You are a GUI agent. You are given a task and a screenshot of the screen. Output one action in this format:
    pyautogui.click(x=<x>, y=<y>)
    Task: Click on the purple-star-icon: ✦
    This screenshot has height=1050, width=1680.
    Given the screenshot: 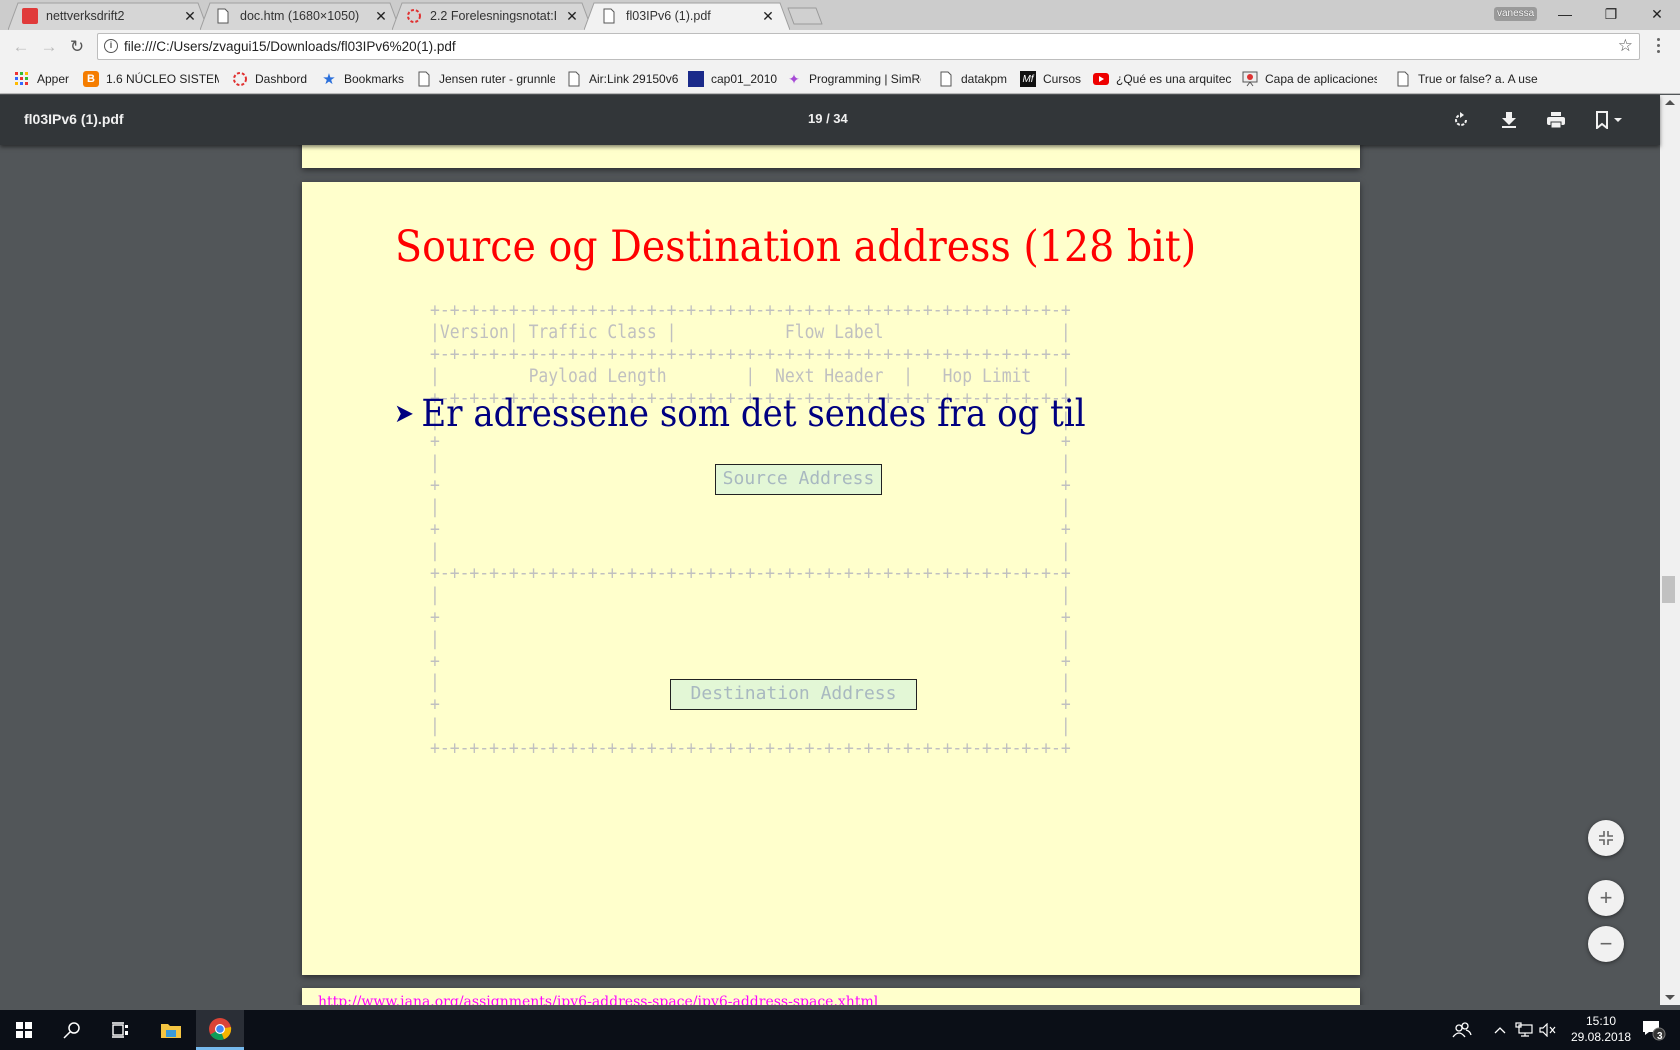 What is the action you would take?
    pyautogui.click(x=794, y=78)
    